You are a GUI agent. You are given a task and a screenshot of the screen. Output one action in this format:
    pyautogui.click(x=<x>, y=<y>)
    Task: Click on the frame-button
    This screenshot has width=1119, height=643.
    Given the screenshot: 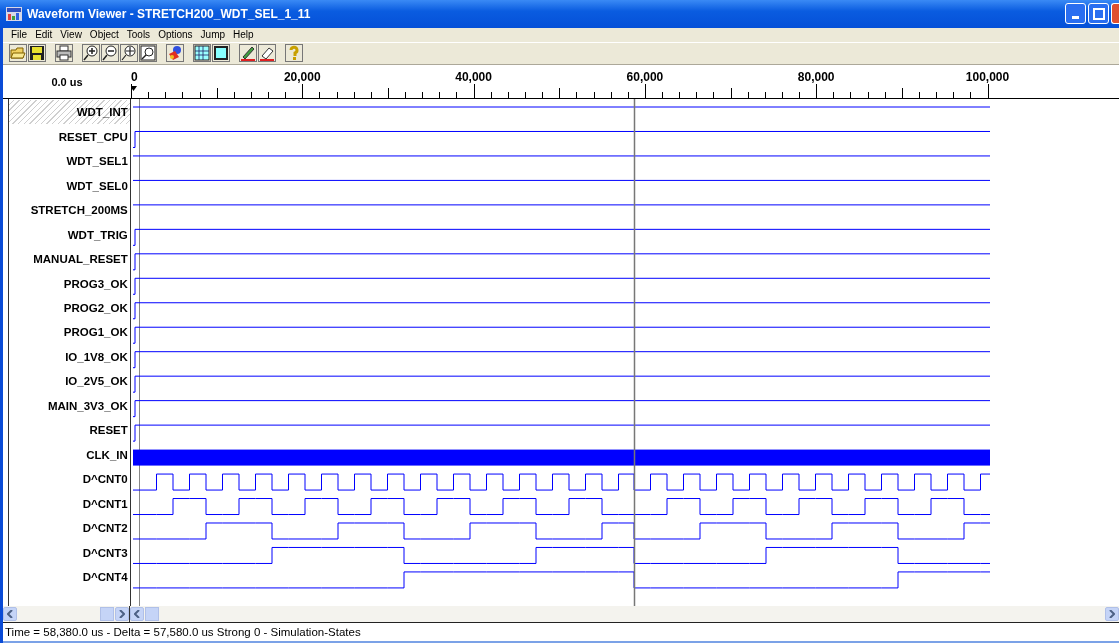 What is the action you would take?
    pyautogui.click(x=221, y=53)
    